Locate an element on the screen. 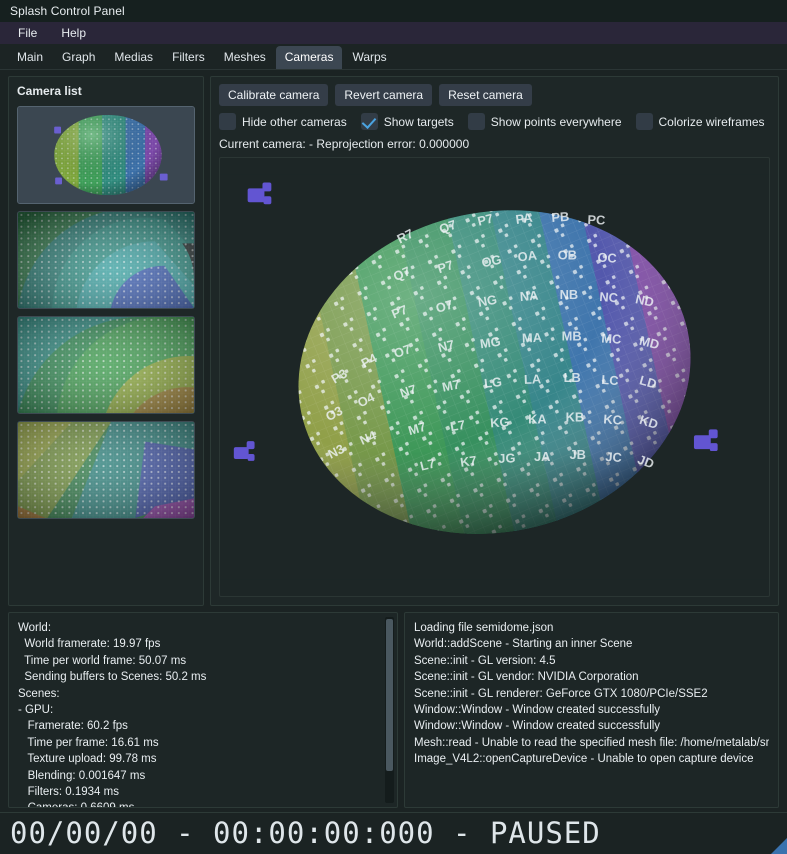  show-targets-option: Show targets is located at coordinates (407, 121).